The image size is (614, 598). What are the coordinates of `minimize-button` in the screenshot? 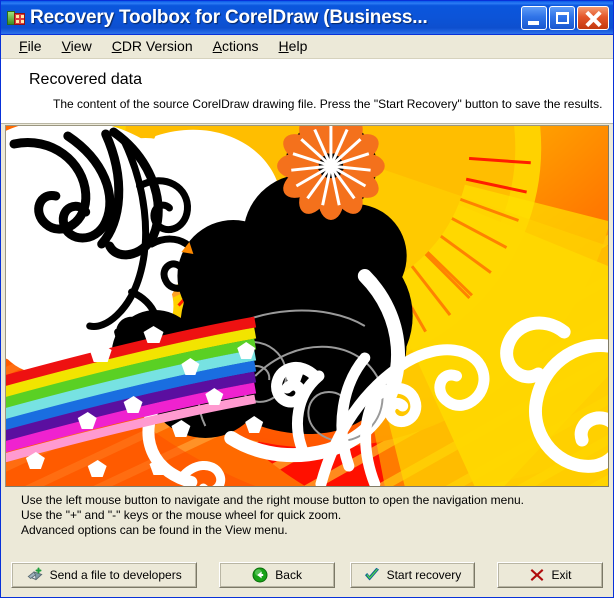 It's located at (534, 17).